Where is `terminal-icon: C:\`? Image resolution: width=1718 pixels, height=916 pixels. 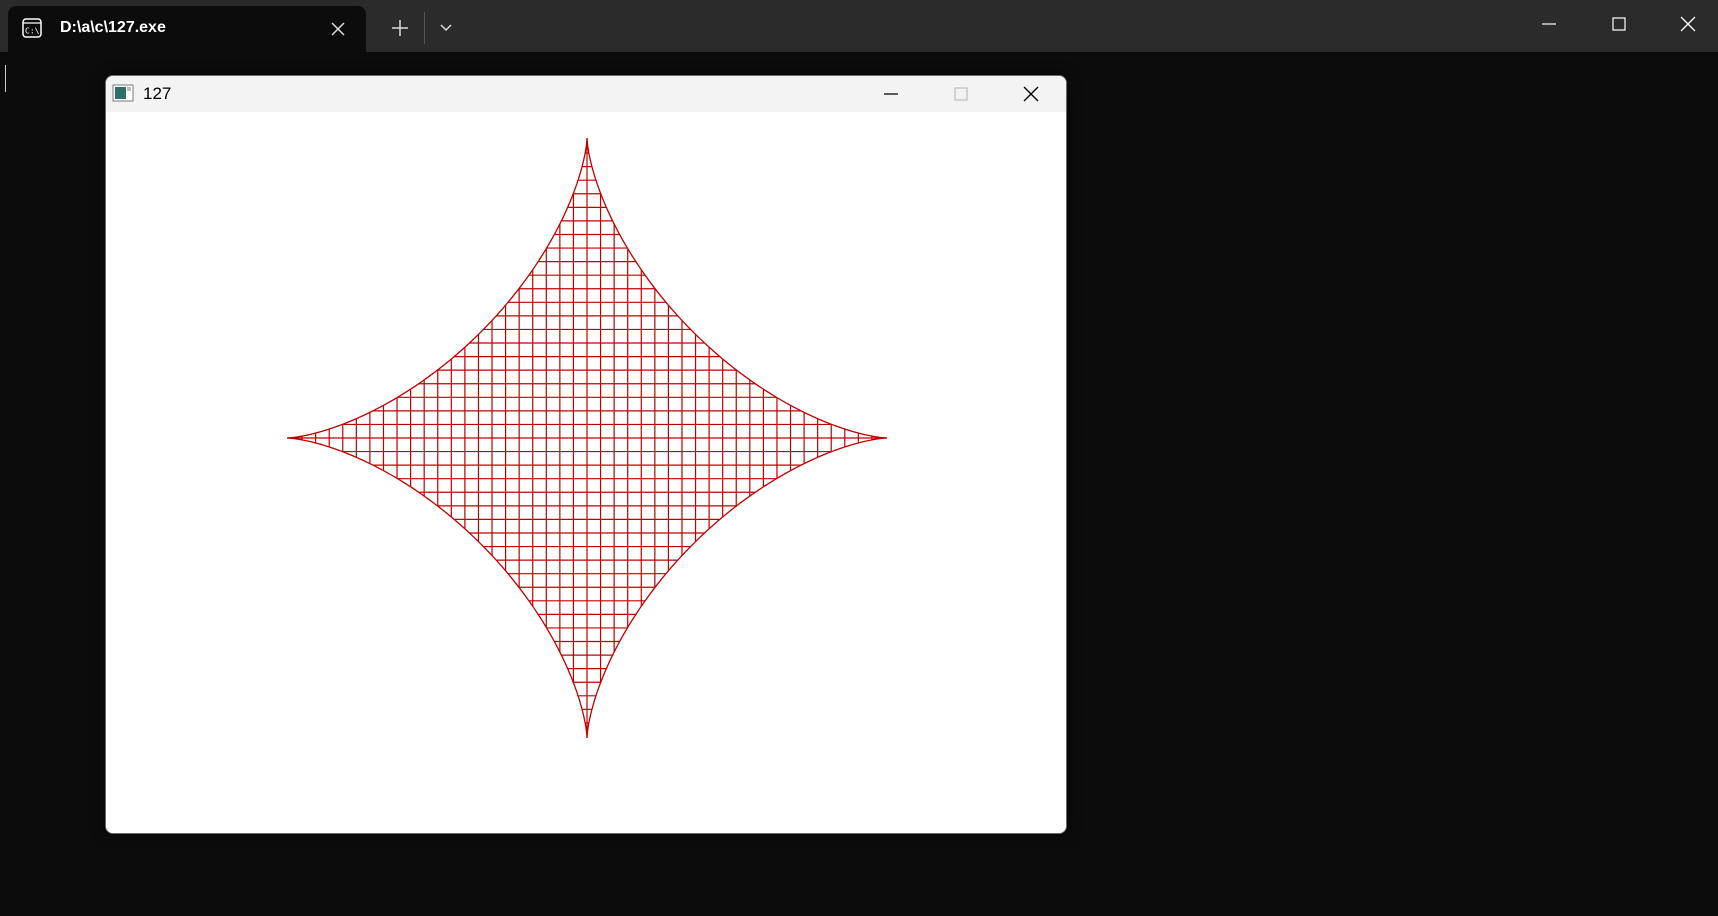
terminal-icon: C:\ is located at coordinates (32, 28).